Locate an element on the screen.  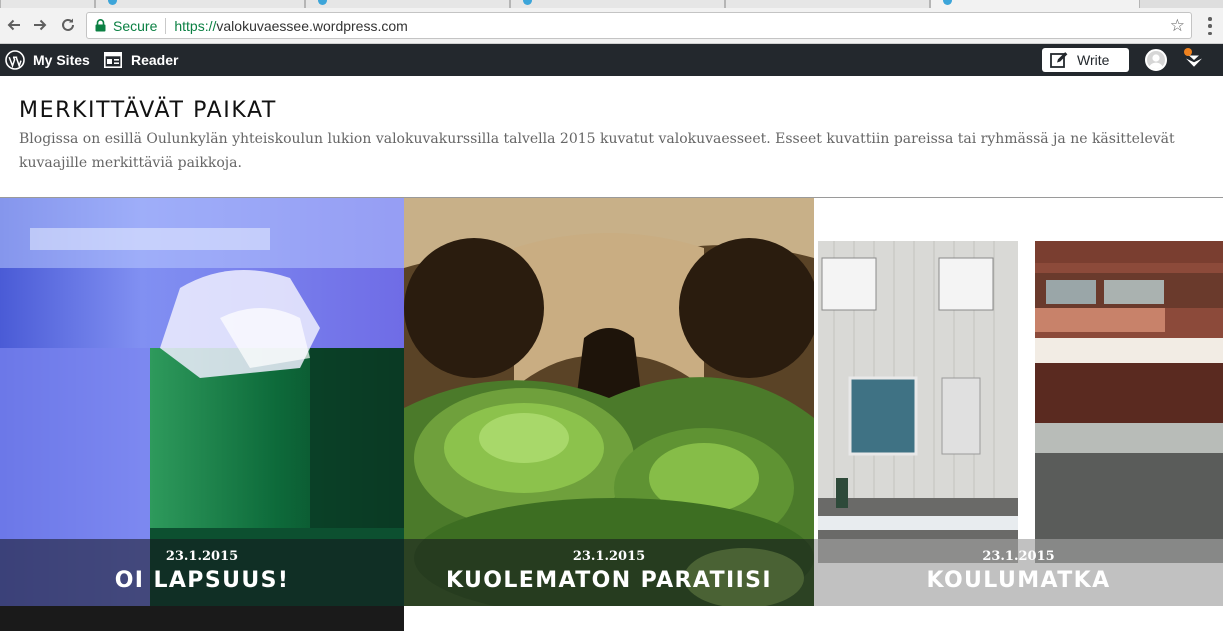
back-button is located at coordinates (14, 25).